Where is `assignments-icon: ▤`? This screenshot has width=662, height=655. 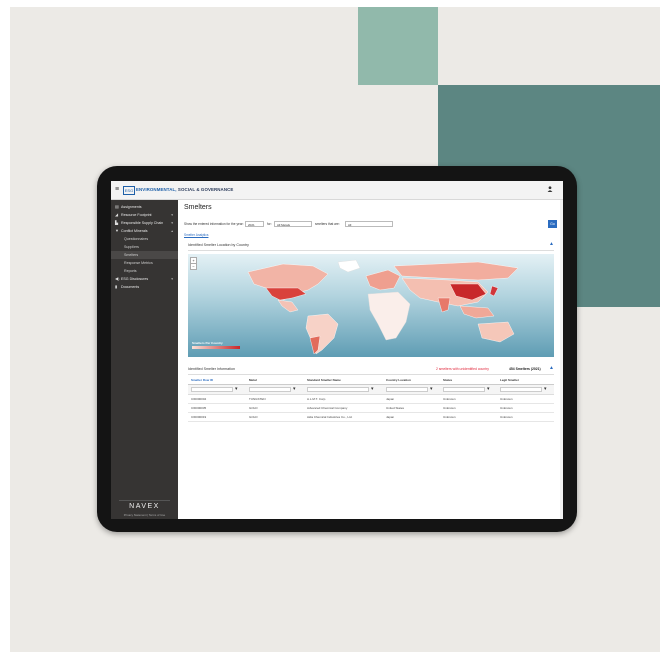
assignments-icon: ▤ is located at coordinates (117, 206).